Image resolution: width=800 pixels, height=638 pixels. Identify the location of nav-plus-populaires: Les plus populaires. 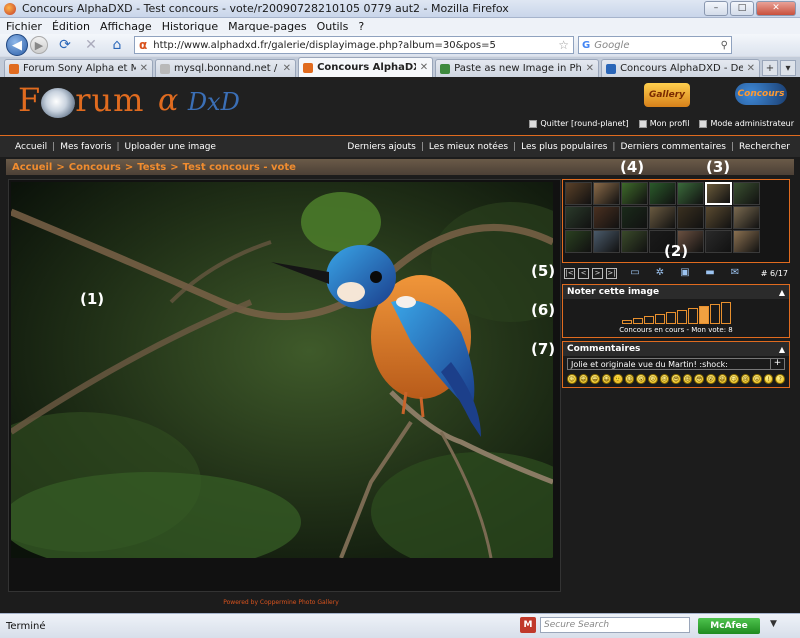
(564, 147).